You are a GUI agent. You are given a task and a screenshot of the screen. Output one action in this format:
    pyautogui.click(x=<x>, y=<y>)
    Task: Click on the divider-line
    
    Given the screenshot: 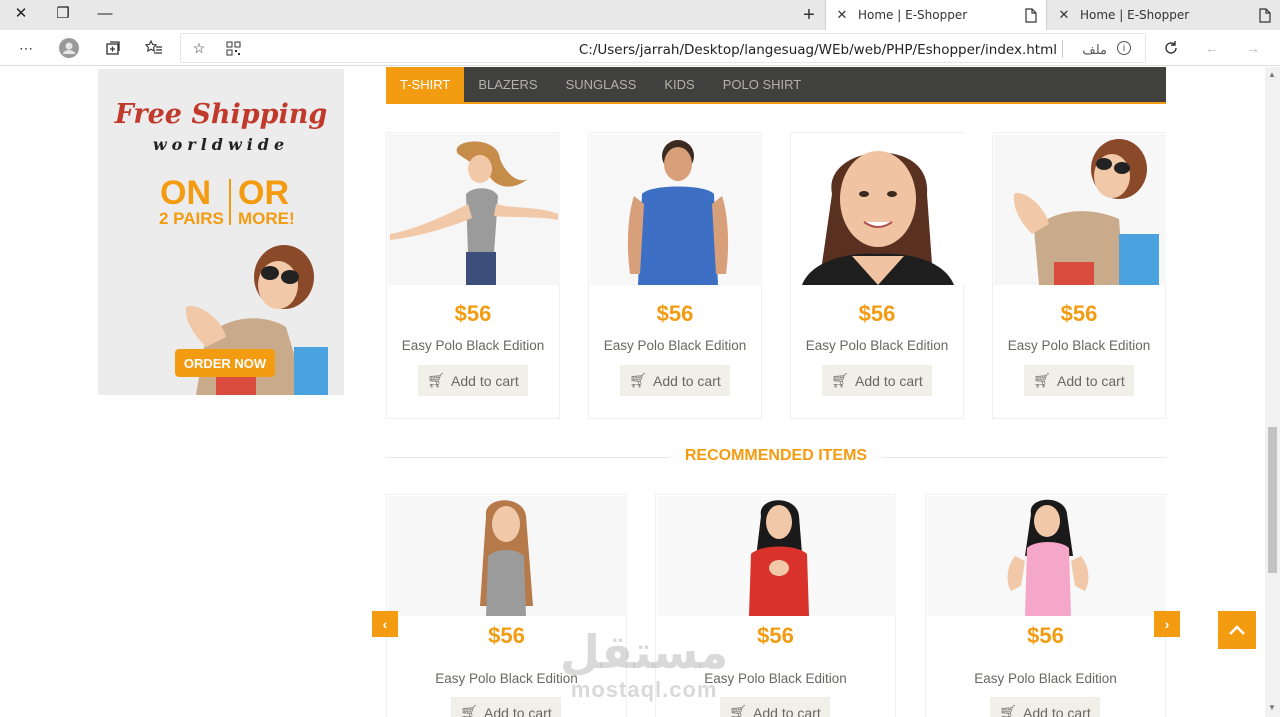 What is the action you would take?
    pyautogui.click(x=528, y=457)
    